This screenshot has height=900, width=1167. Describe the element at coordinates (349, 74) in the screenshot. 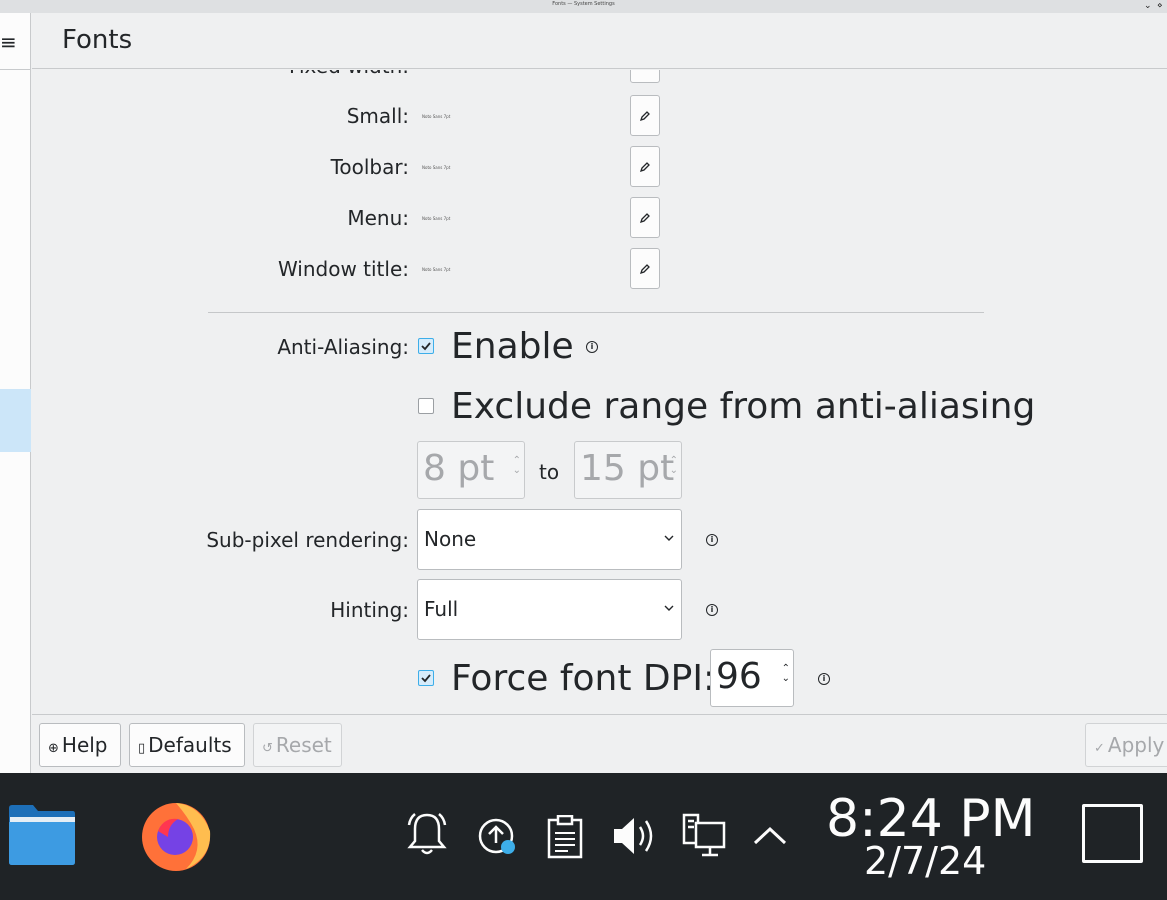

I see `fixed-width-label: Fixed width:` at that location.